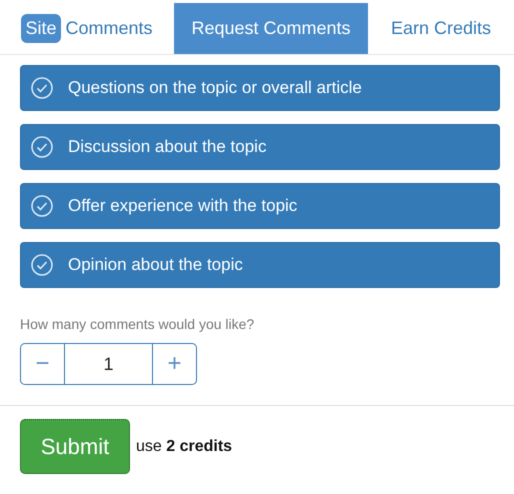 This screenshot has height=494, width=514. Describe the element at coordinates (174, 364) in the screenshot. I see `plus-button: +` at that location.